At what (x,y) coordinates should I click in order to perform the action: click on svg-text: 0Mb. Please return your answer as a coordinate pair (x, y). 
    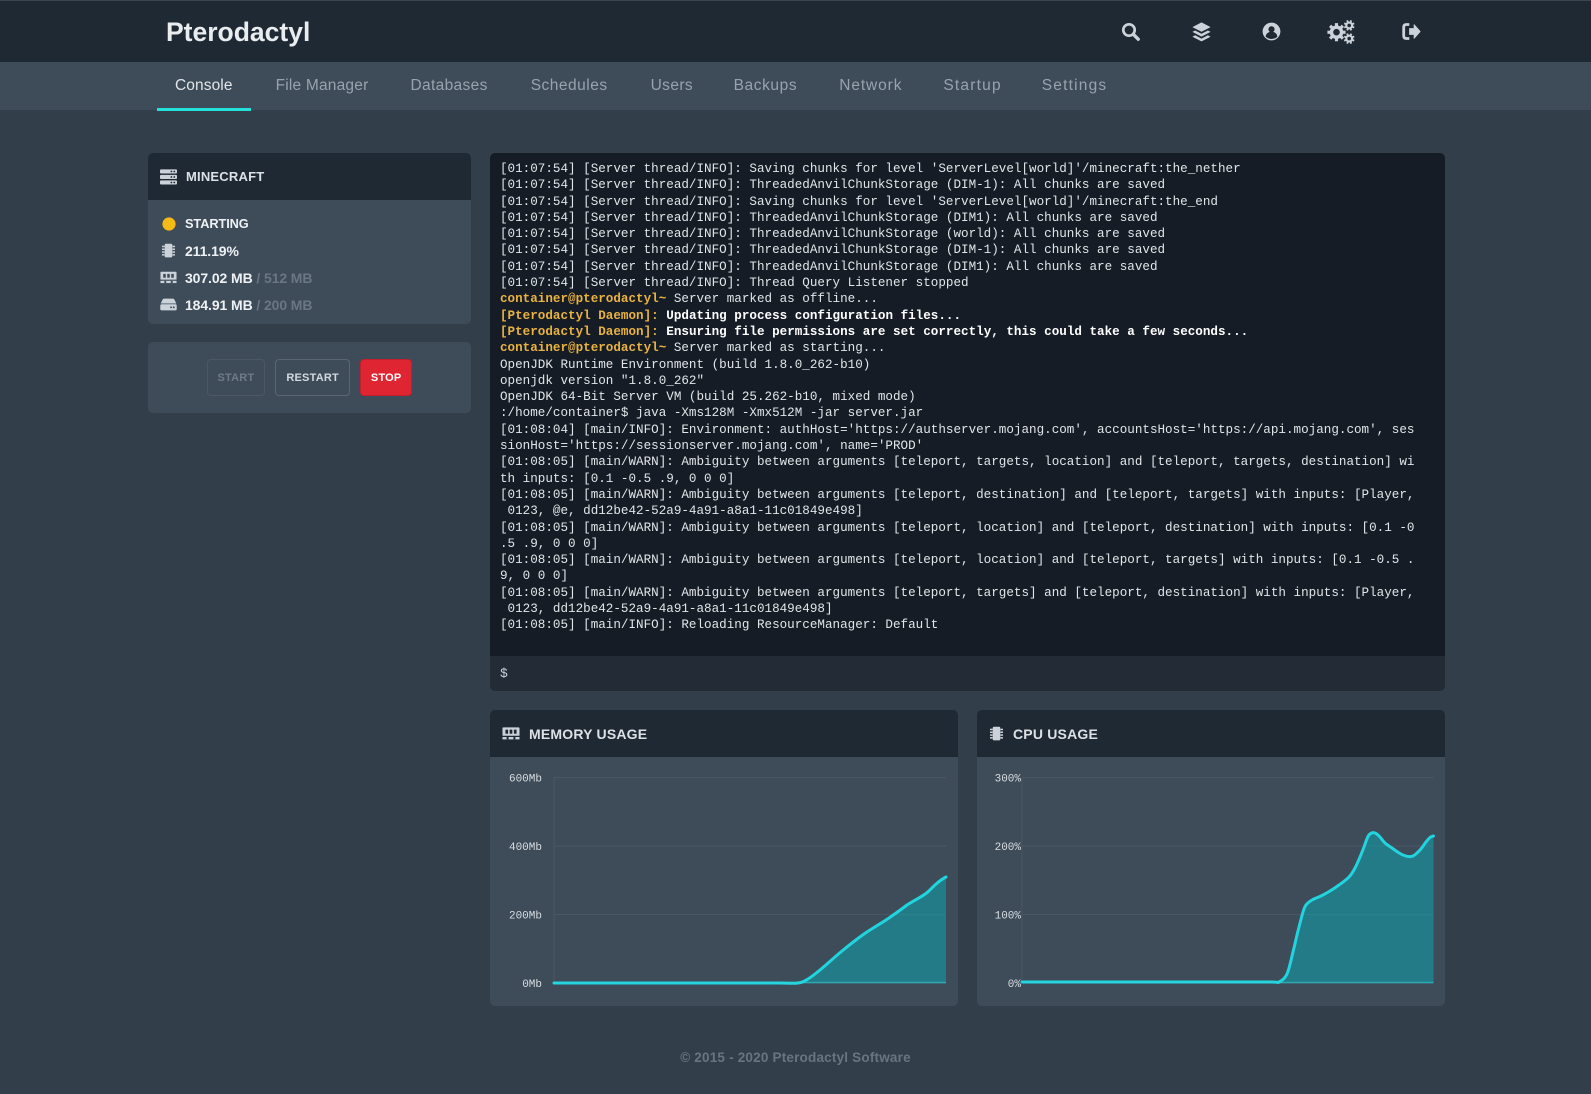
    Looking at the image, I should click on (532, 985).